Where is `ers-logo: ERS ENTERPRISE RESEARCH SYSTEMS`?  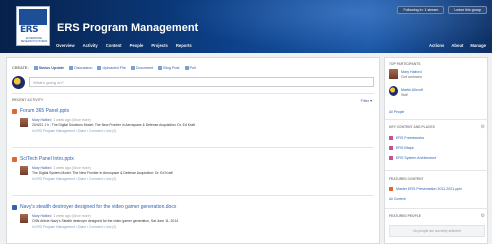
ers-logo: ERS ENTERPRISE RESEARCH SYSTEMS is located at coordinates (33, 26).